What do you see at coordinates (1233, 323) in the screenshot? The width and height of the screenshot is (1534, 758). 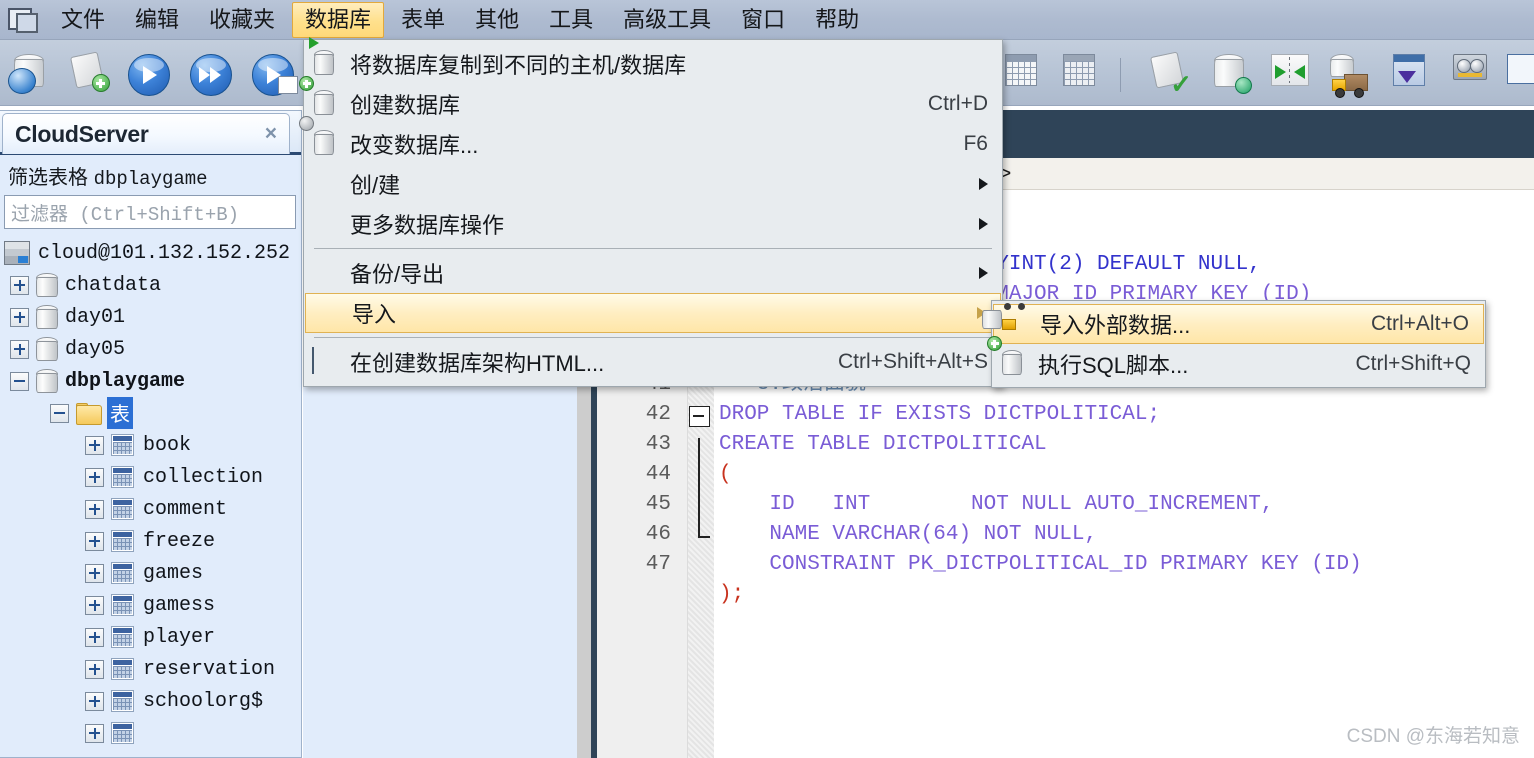 I see `submenu-item-import-external-data: 导入外部数据... Ctrl+Alt+O` at bounding box center [1233, 323].